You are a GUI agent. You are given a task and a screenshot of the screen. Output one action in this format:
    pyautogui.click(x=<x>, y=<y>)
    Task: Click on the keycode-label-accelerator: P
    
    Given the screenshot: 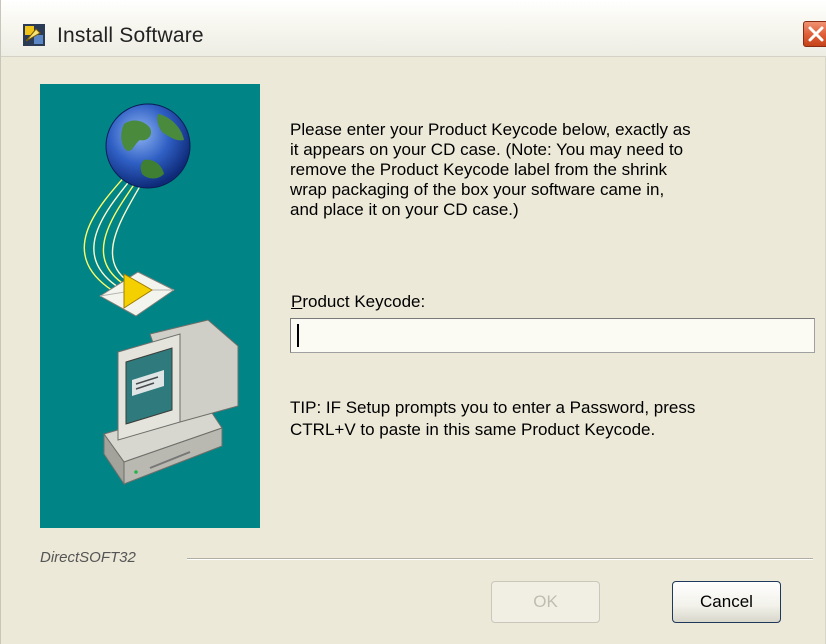 What is the action you would take?
    pyautogui.click(x=297, y=301)
    